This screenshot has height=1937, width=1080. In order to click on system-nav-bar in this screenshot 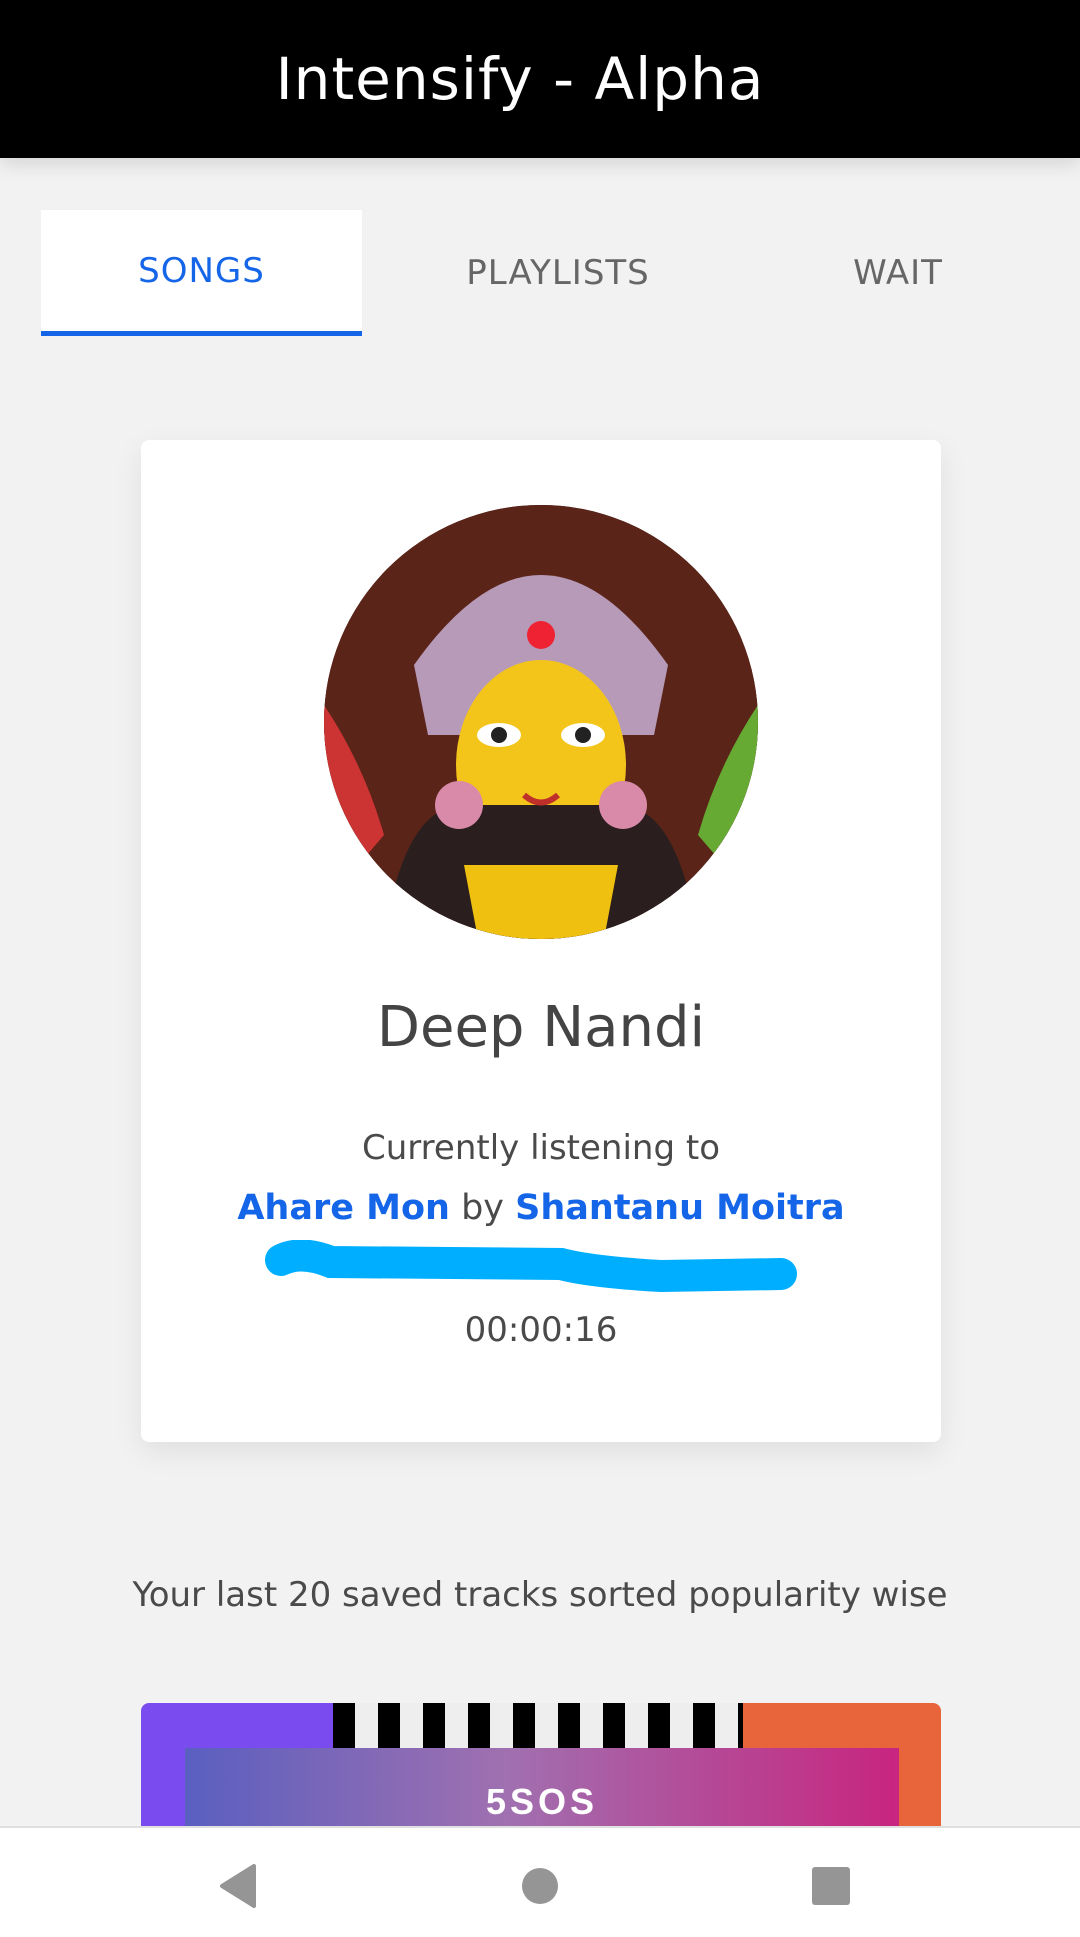, I will do `click(540, 1881)`.